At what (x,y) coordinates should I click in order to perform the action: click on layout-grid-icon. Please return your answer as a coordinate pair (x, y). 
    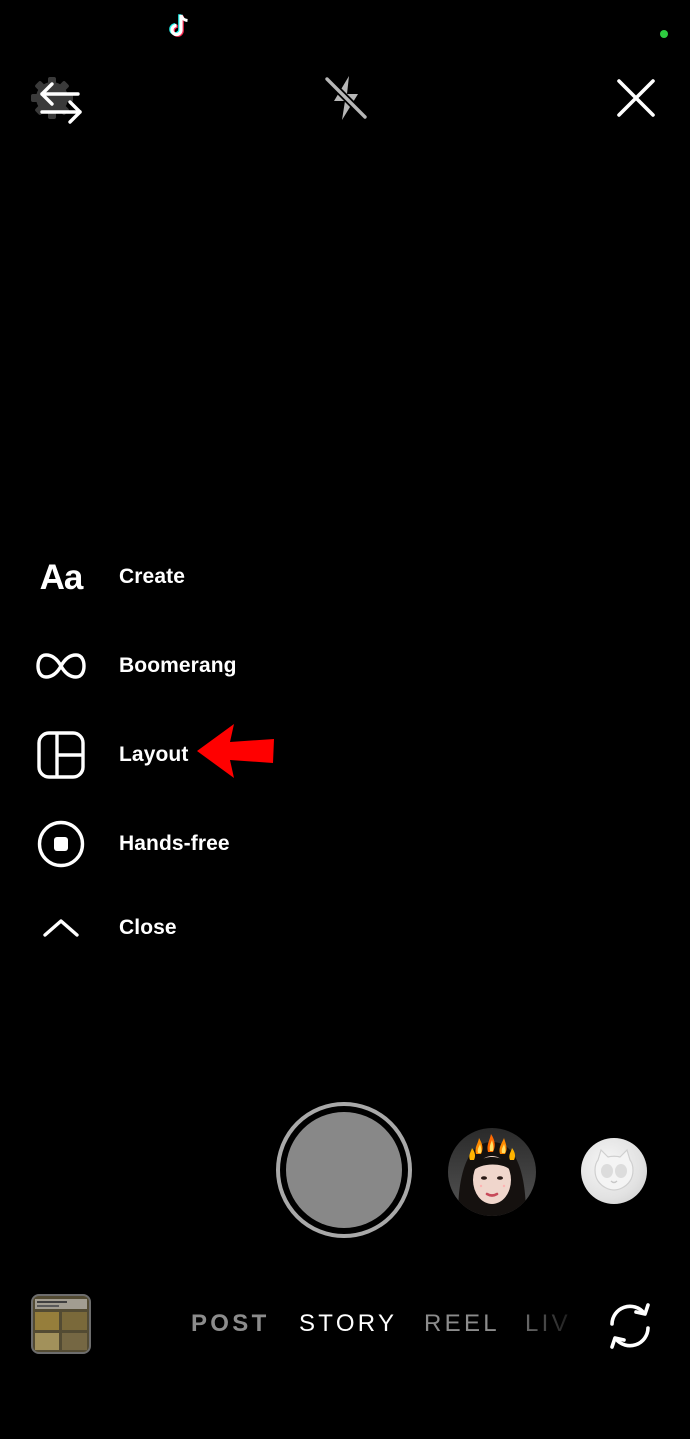
    Looking at the image, I should click on (61, 755).